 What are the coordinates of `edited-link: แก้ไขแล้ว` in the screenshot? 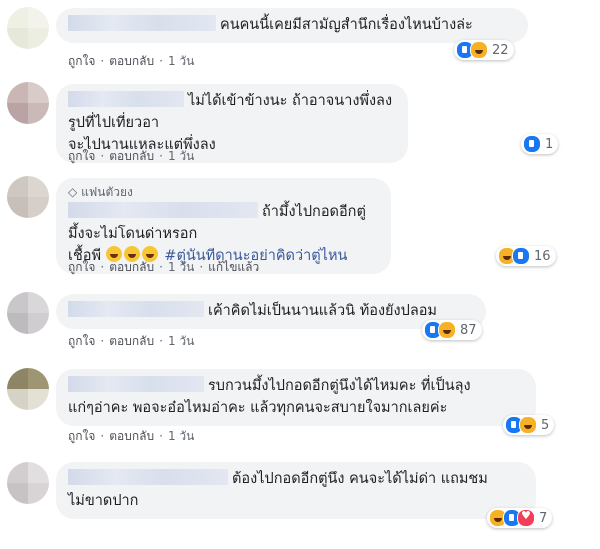 It's located at (233, 267).